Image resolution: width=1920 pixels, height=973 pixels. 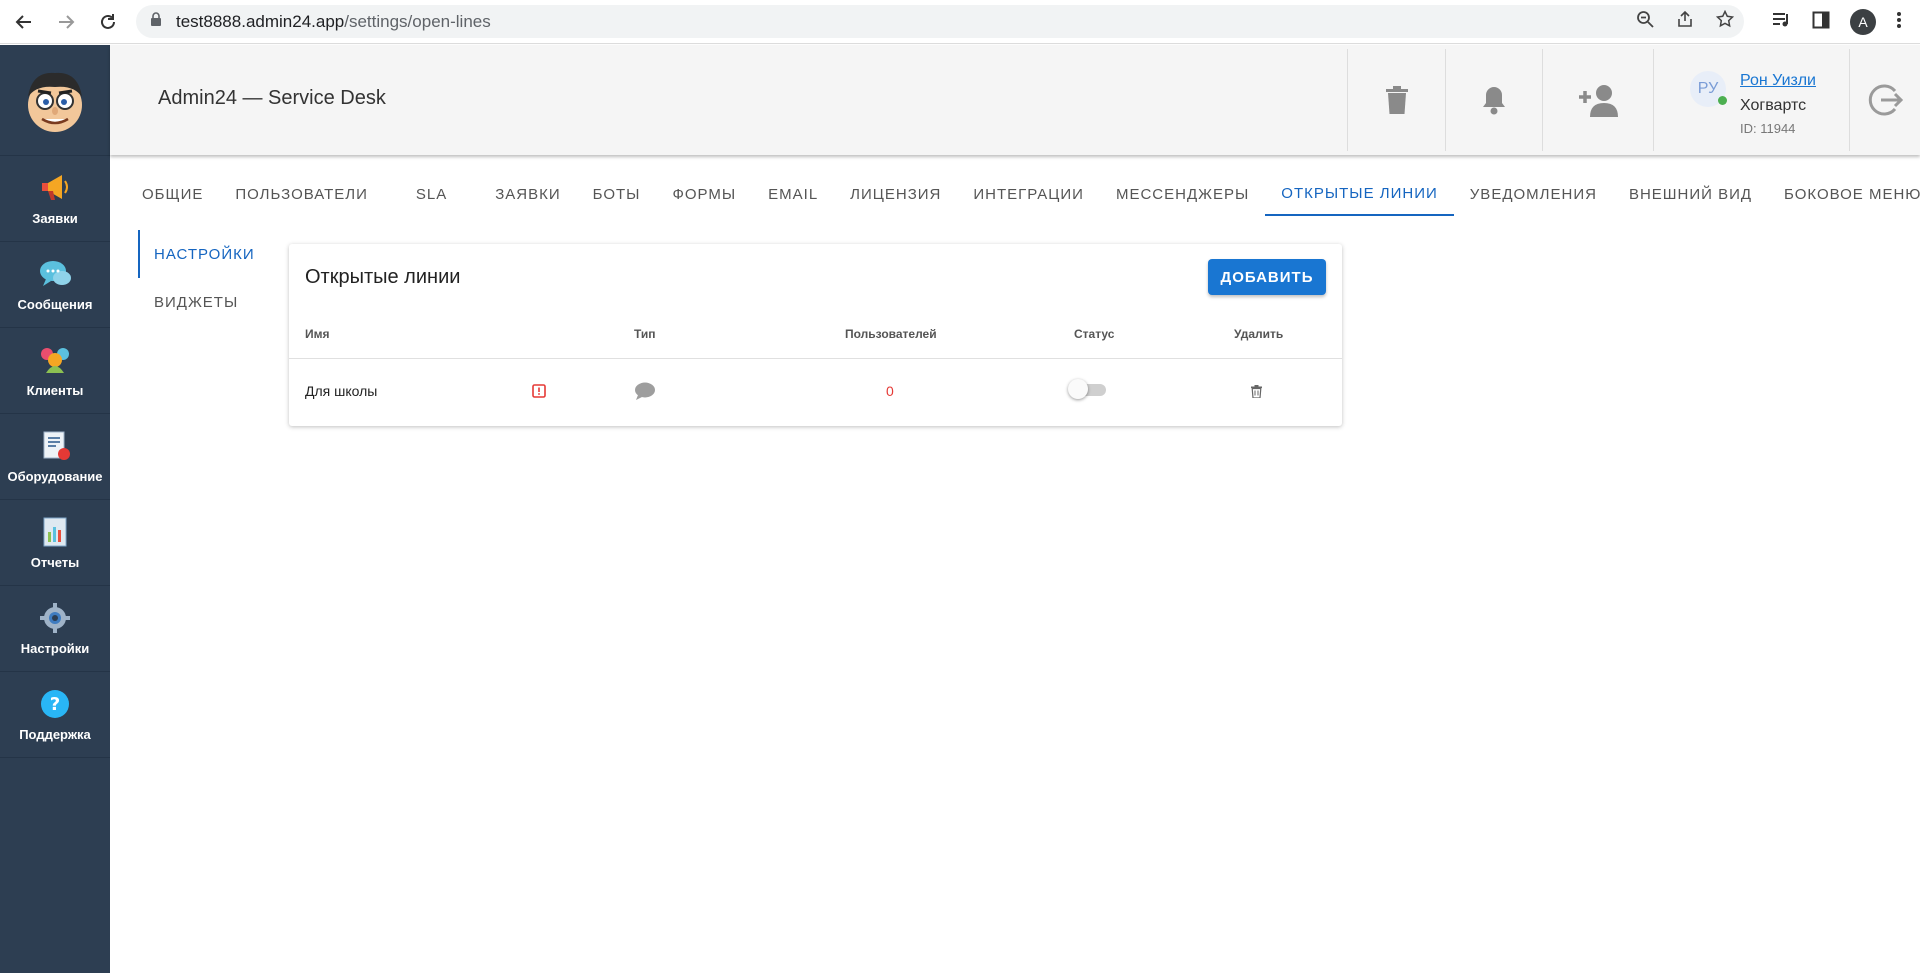 What do you see at coordinates (66, 22) in the screenshot?
I see `forward-icon` at bounding box center [66, 22].